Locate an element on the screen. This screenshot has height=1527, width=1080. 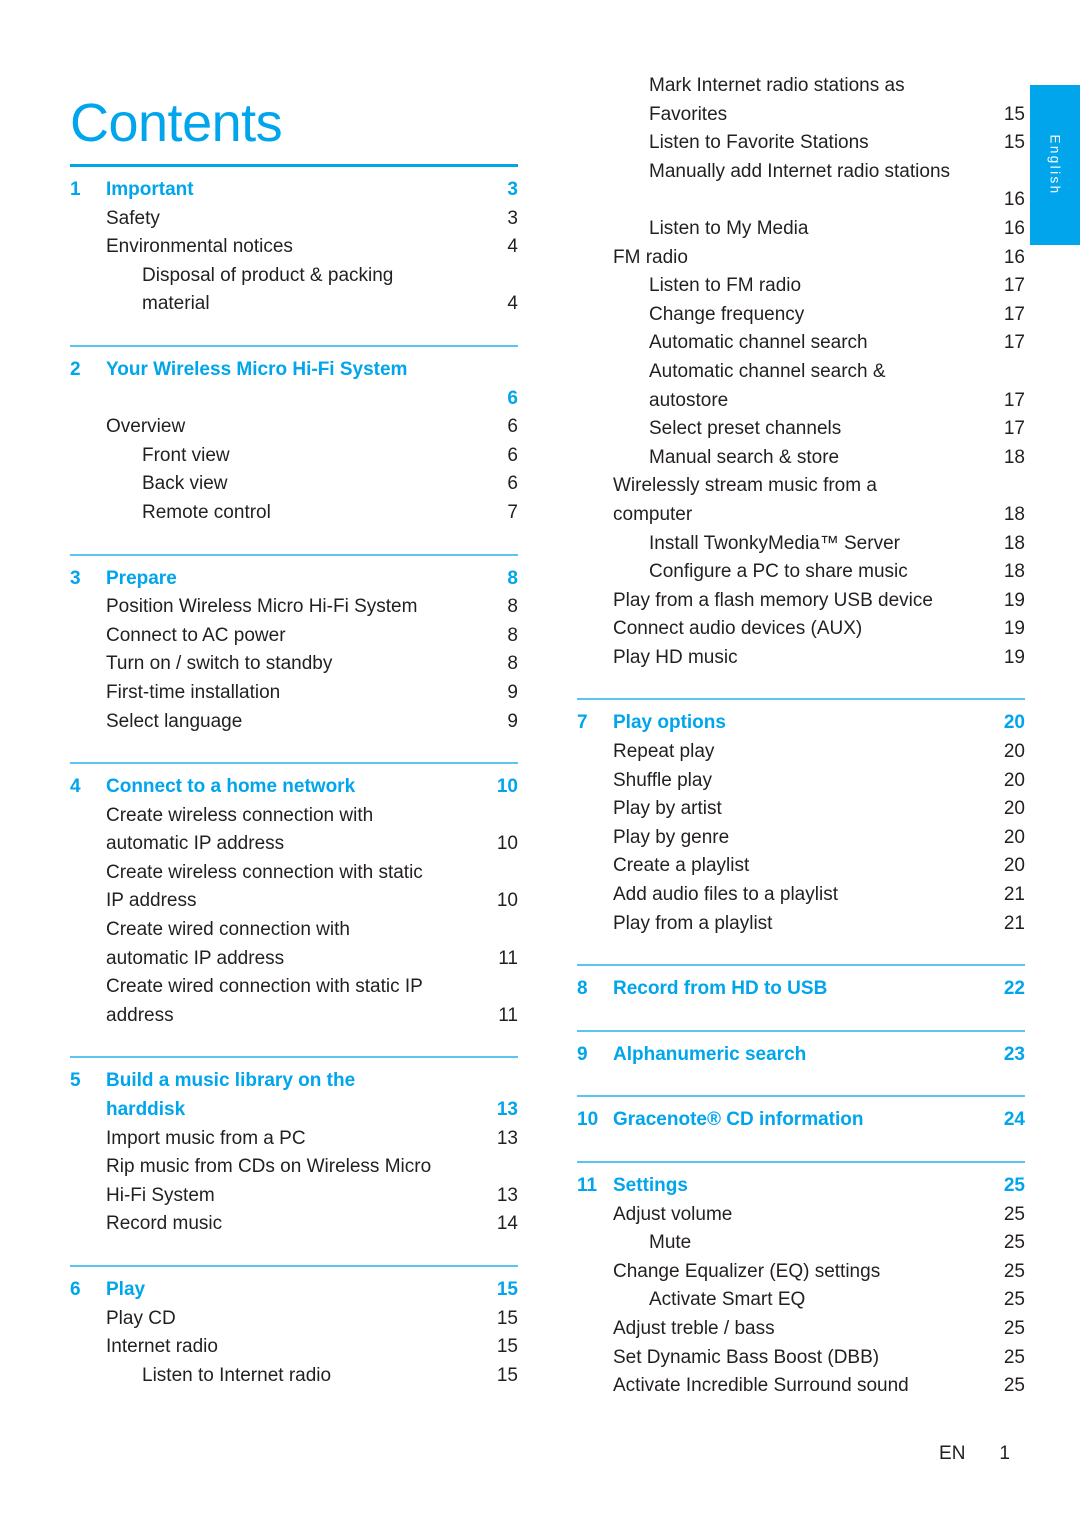
toc-entry: Install TwonkyMedia™ Server 18 is located at coordinates (801, 544).